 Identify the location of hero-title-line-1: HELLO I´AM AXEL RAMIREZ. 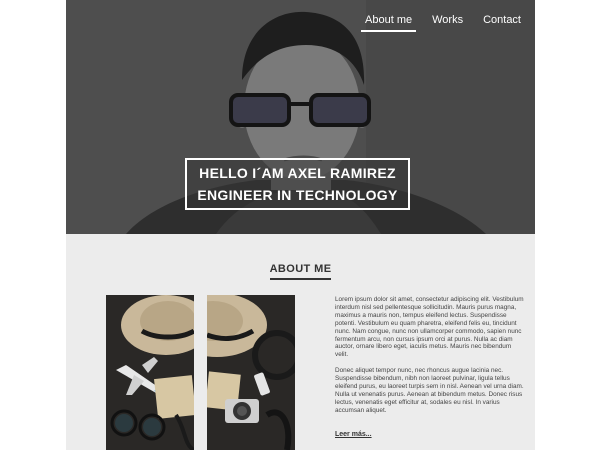
(297, 173).